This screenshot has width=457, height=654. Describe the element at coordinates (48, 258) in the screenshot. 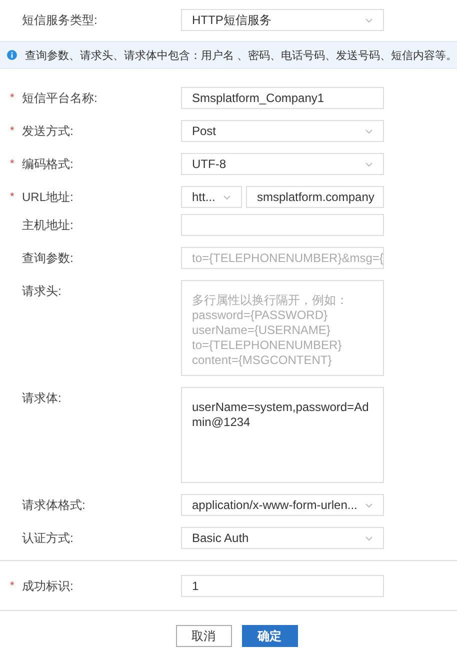

I see `field-label: 查询参数:` at that location.